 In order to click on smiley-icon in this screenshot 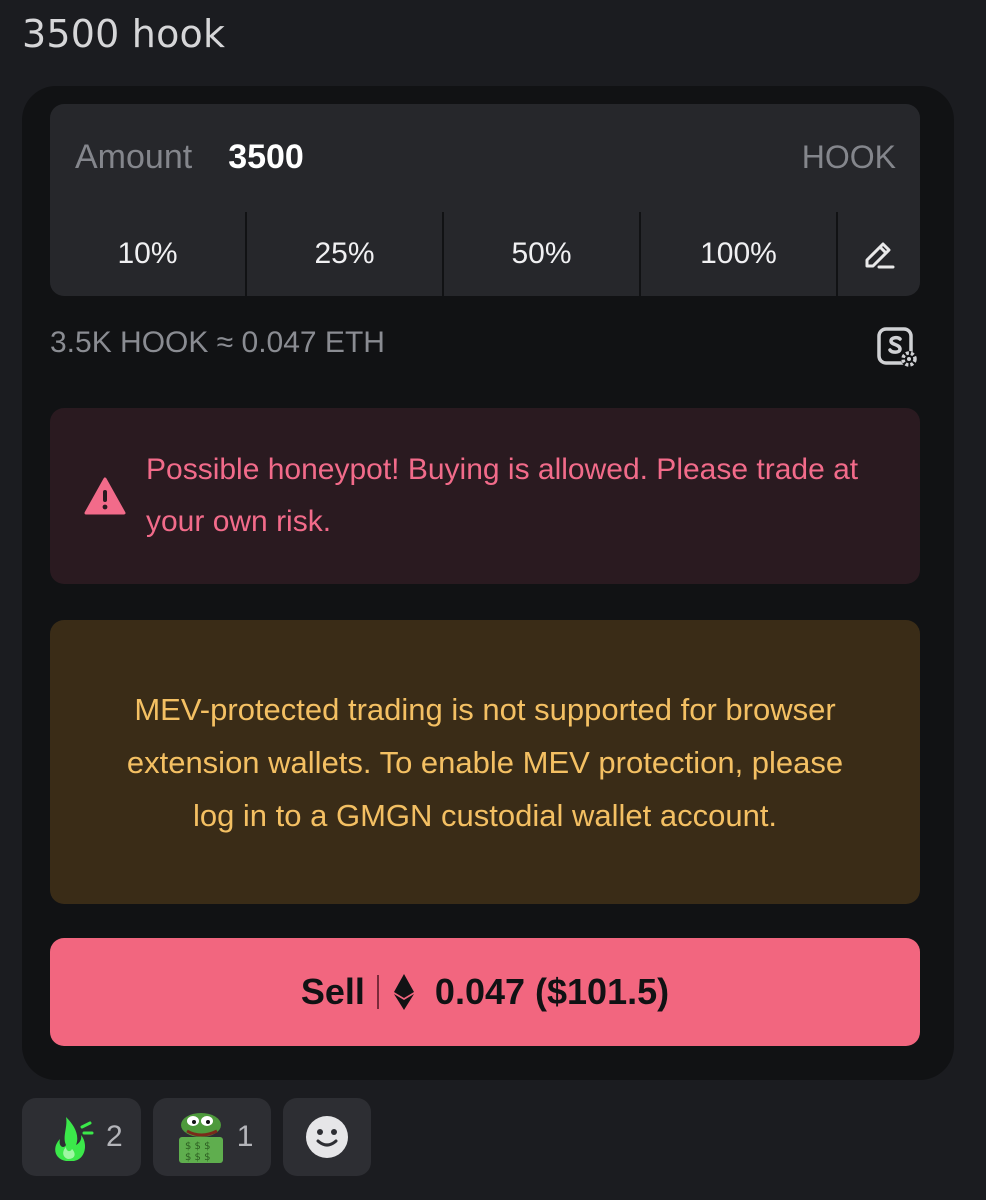, I will do `click(327, 1137)`.